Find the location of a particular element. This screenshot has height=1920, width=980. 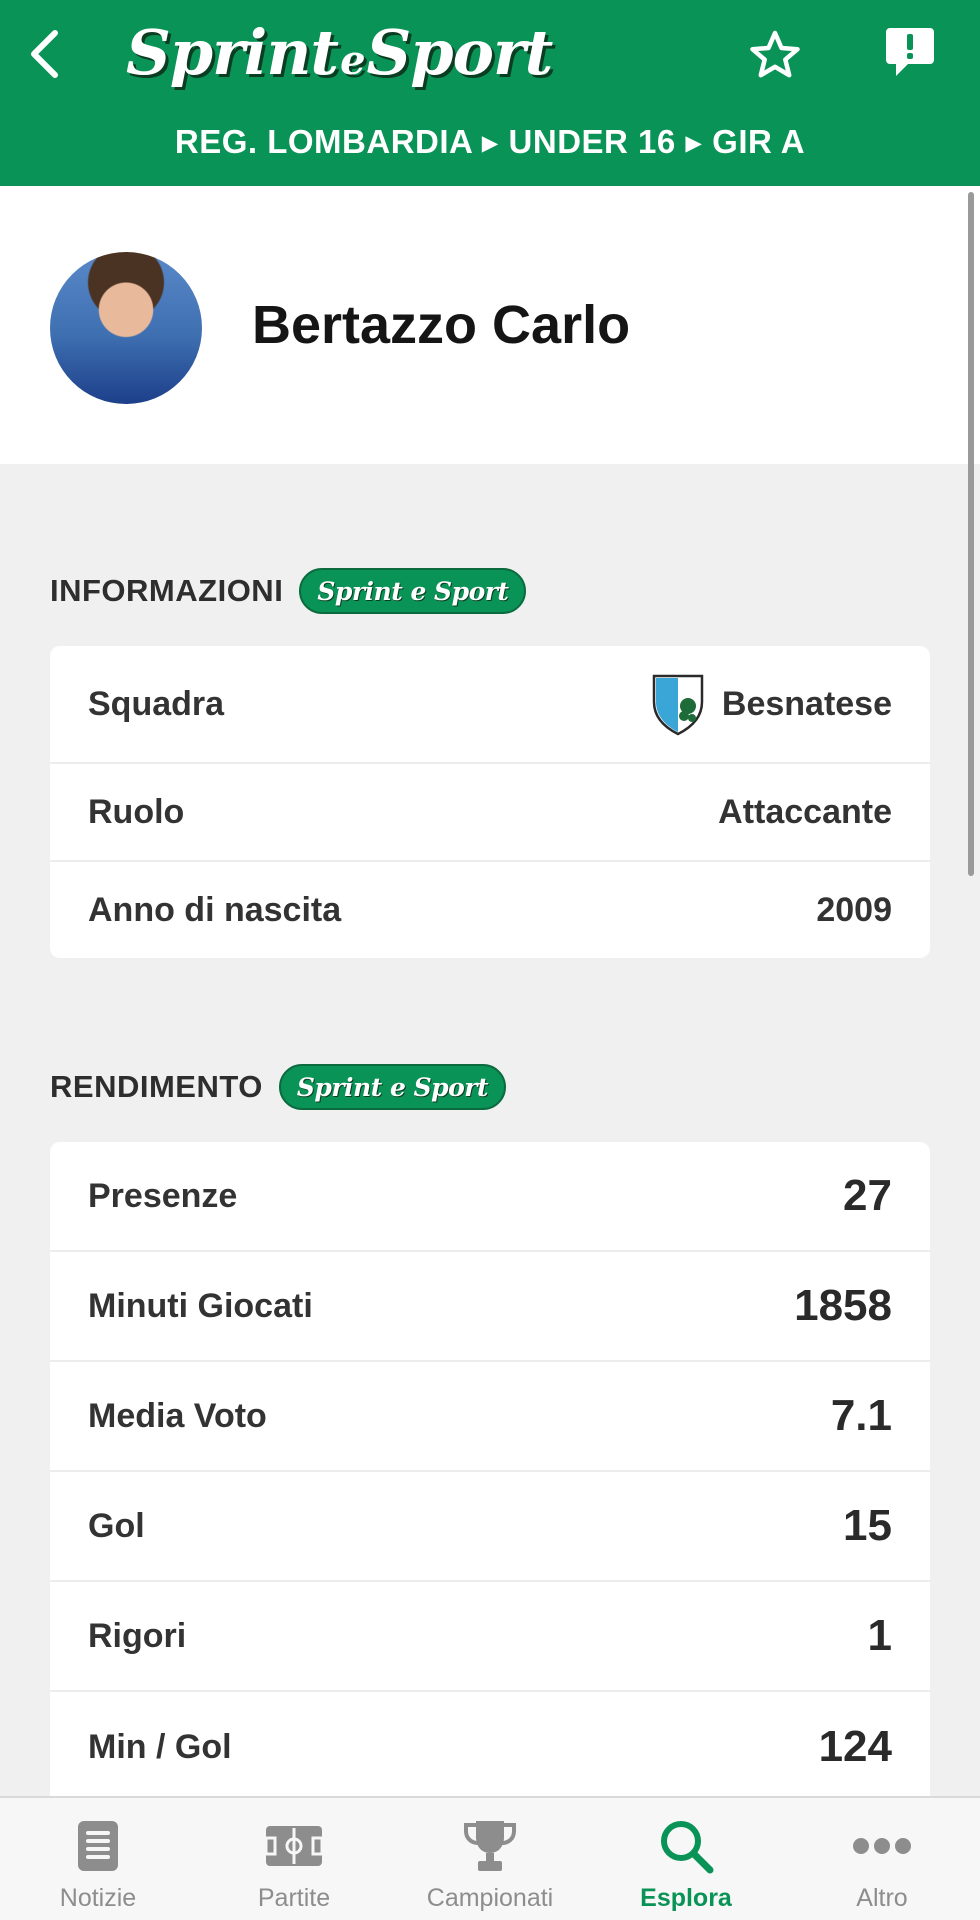

tab-esplora: Esplora is located at coordinates (686, 1859).